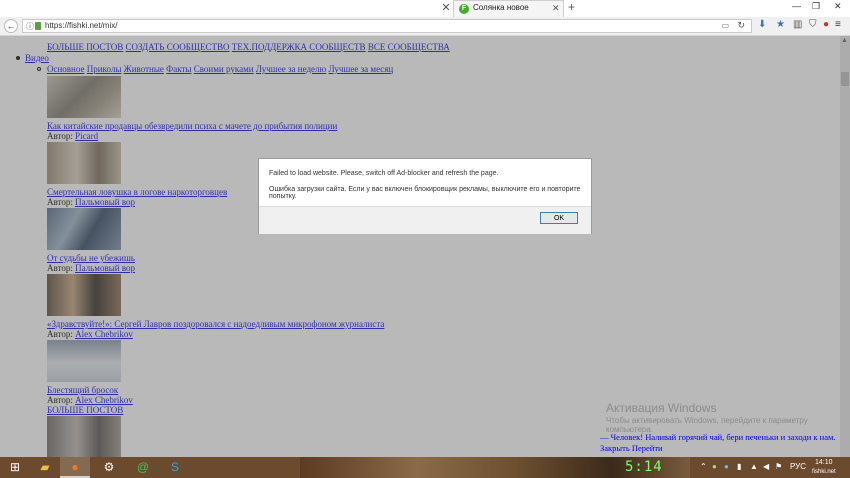 Image resolution: width=850 pixels, height=478 pixels. I want to click on reload-icon: ↻, so click(741, 25).